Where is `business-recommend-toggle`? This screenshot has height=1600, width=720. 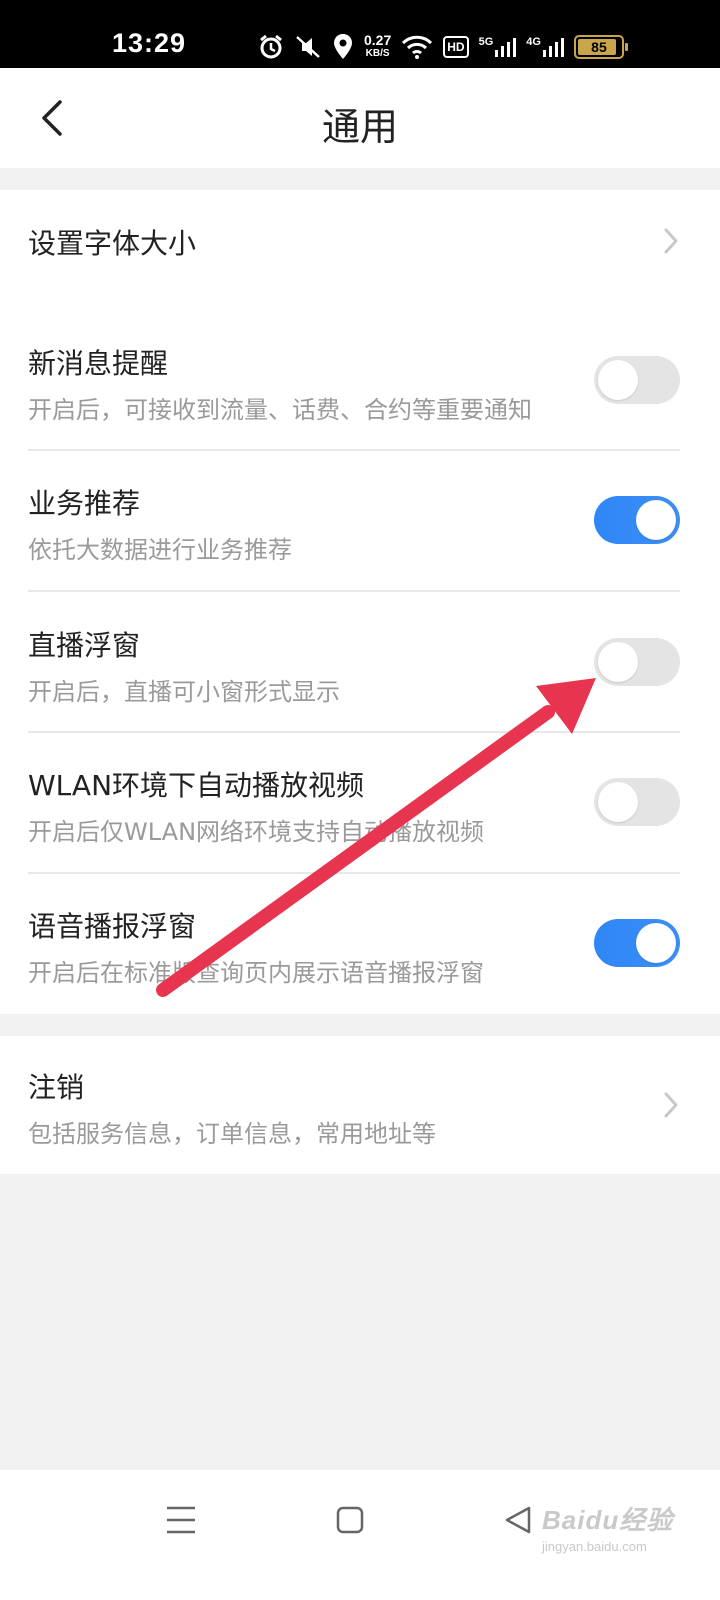 business-recommend-toggle is located at coordinates (637, 520).